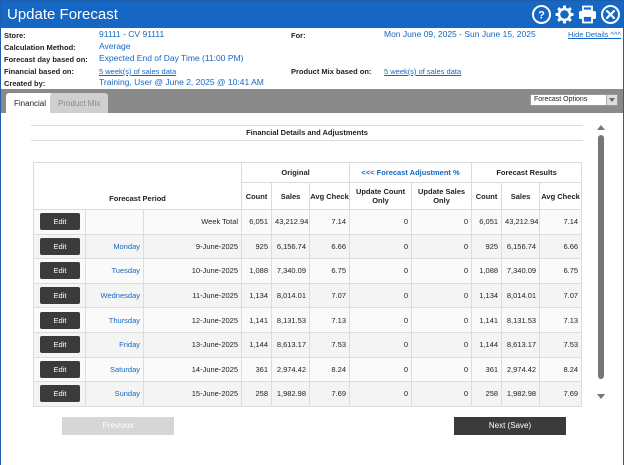 This screenshot has height=465, width=624. What do you see at coordinates (192, 344) in the screenshot?
I see `row-date: 13-June-2025` at bounding box center [192, 344].